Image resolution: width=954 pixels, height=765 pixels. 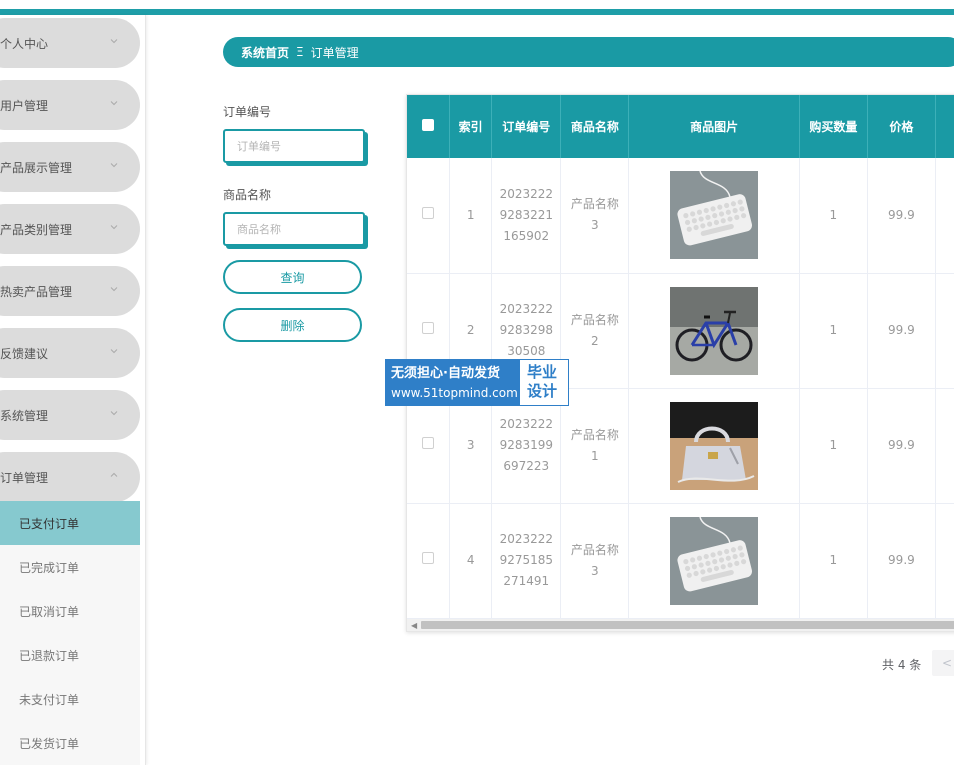 What do you see at coordinates (24, 105) in the screenshot?
I see `menu-item-label: 用户管理` at bounding box center [24, 105].